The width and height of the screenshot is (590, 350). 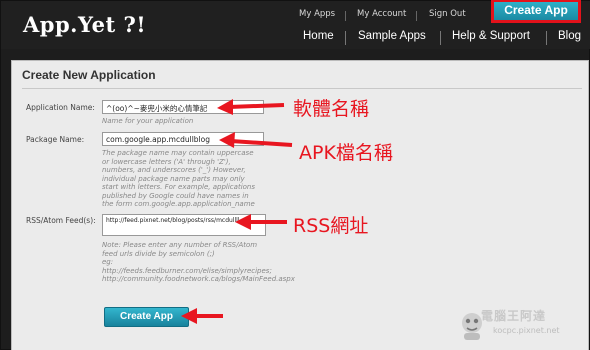 I want to click on arrow-feeds, so click(x=261, y=222).